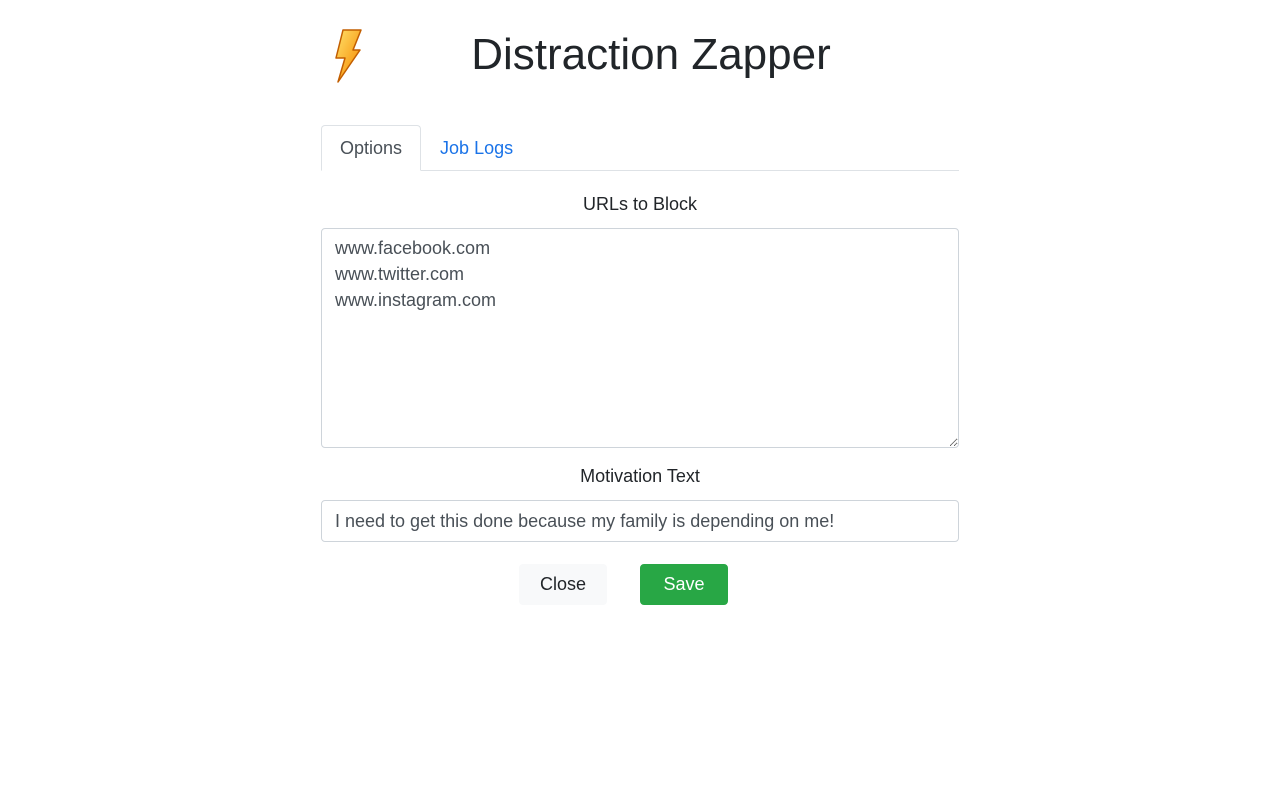 The width and height of the screenshot is (1280, 800). What do you see at coordinates (371, 148) in the screenshot?
I see `tab-options: Options` at bounding box center [371, 148].